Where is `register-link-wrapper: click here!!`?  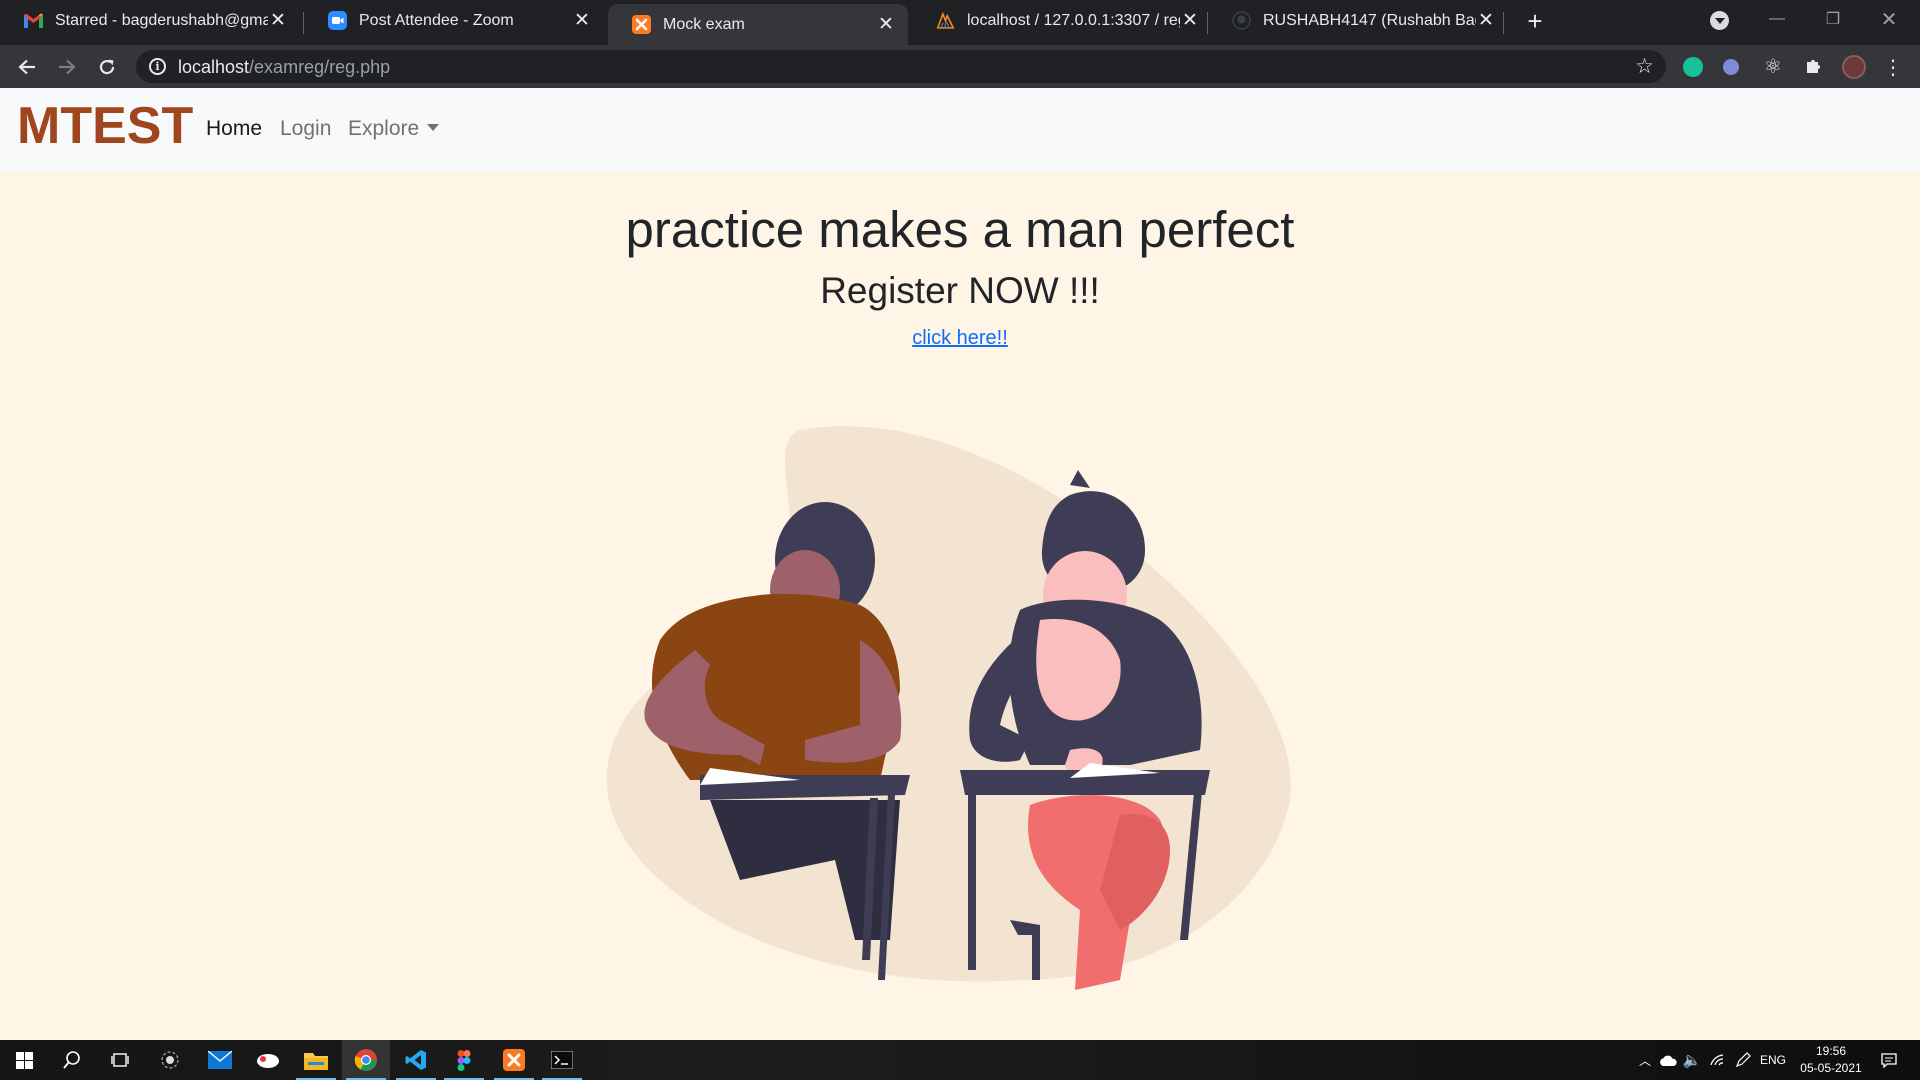 register-link-wrapper: click here!! is located at coordinates (960, 338).